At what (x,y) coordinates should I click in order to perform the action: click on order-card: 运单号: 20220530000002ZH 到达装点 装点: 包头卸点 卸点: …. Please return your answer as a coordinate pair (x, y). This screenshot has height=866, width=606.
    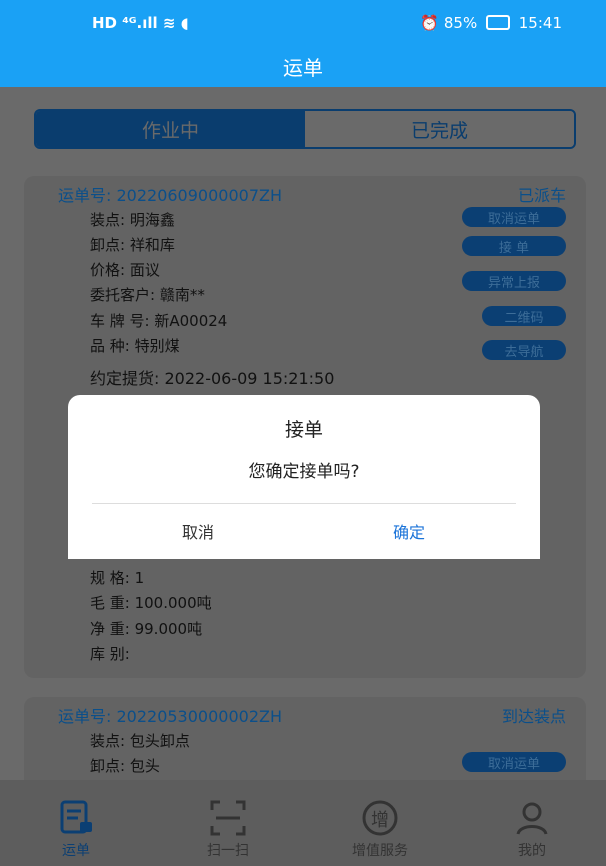
    Looking at the image, I should click on (305, 738).